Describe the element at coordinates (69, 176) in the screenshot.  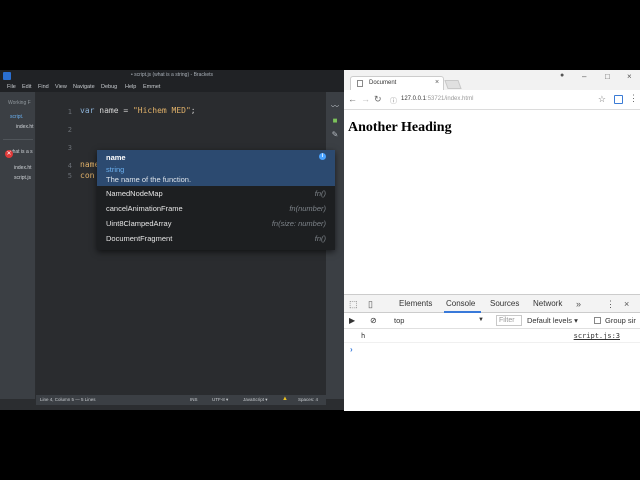
I see `line-number: 5` at that location.